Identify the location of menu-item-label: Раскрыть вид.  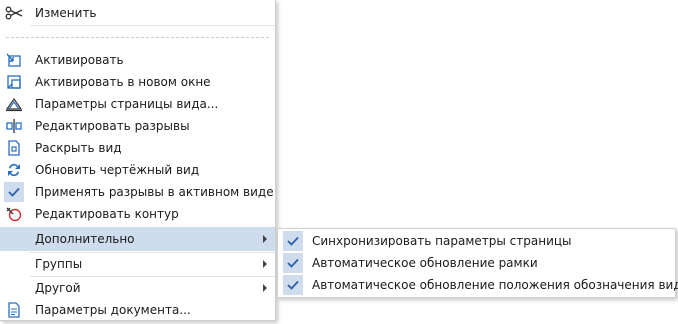
(78, 148).